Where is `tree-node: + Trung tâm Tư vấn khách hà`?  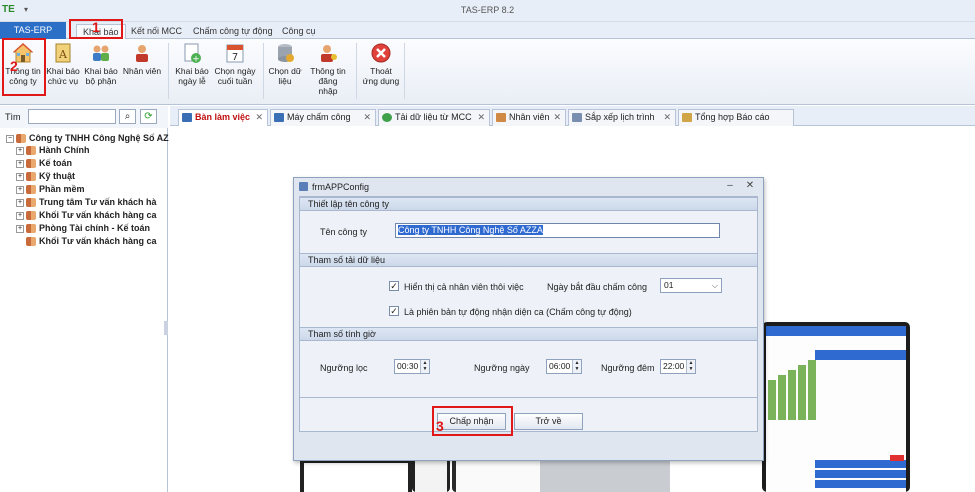 tree-node: + Trung tâm Tư vấn khách hà is located at coordinates (86, 202).